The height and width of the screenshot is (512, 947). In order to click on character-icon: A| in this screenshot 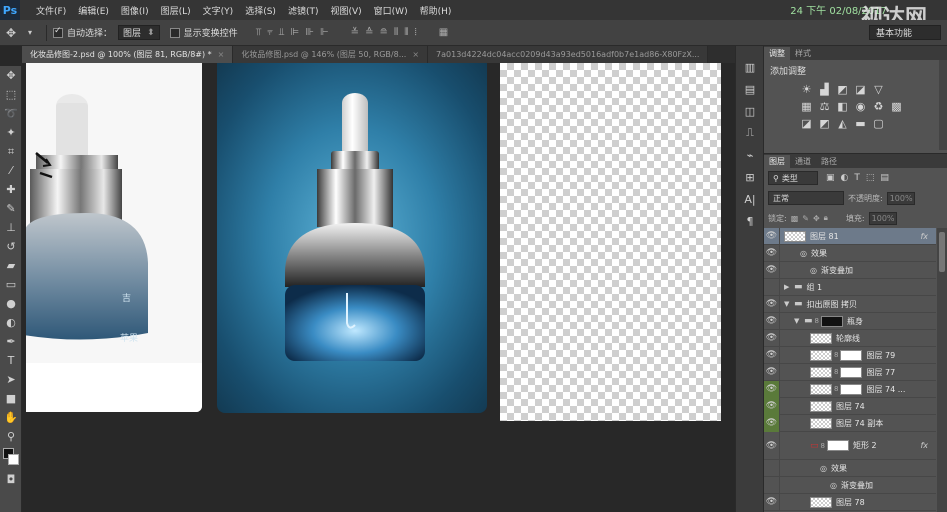, I will do `click(750, 199)`.